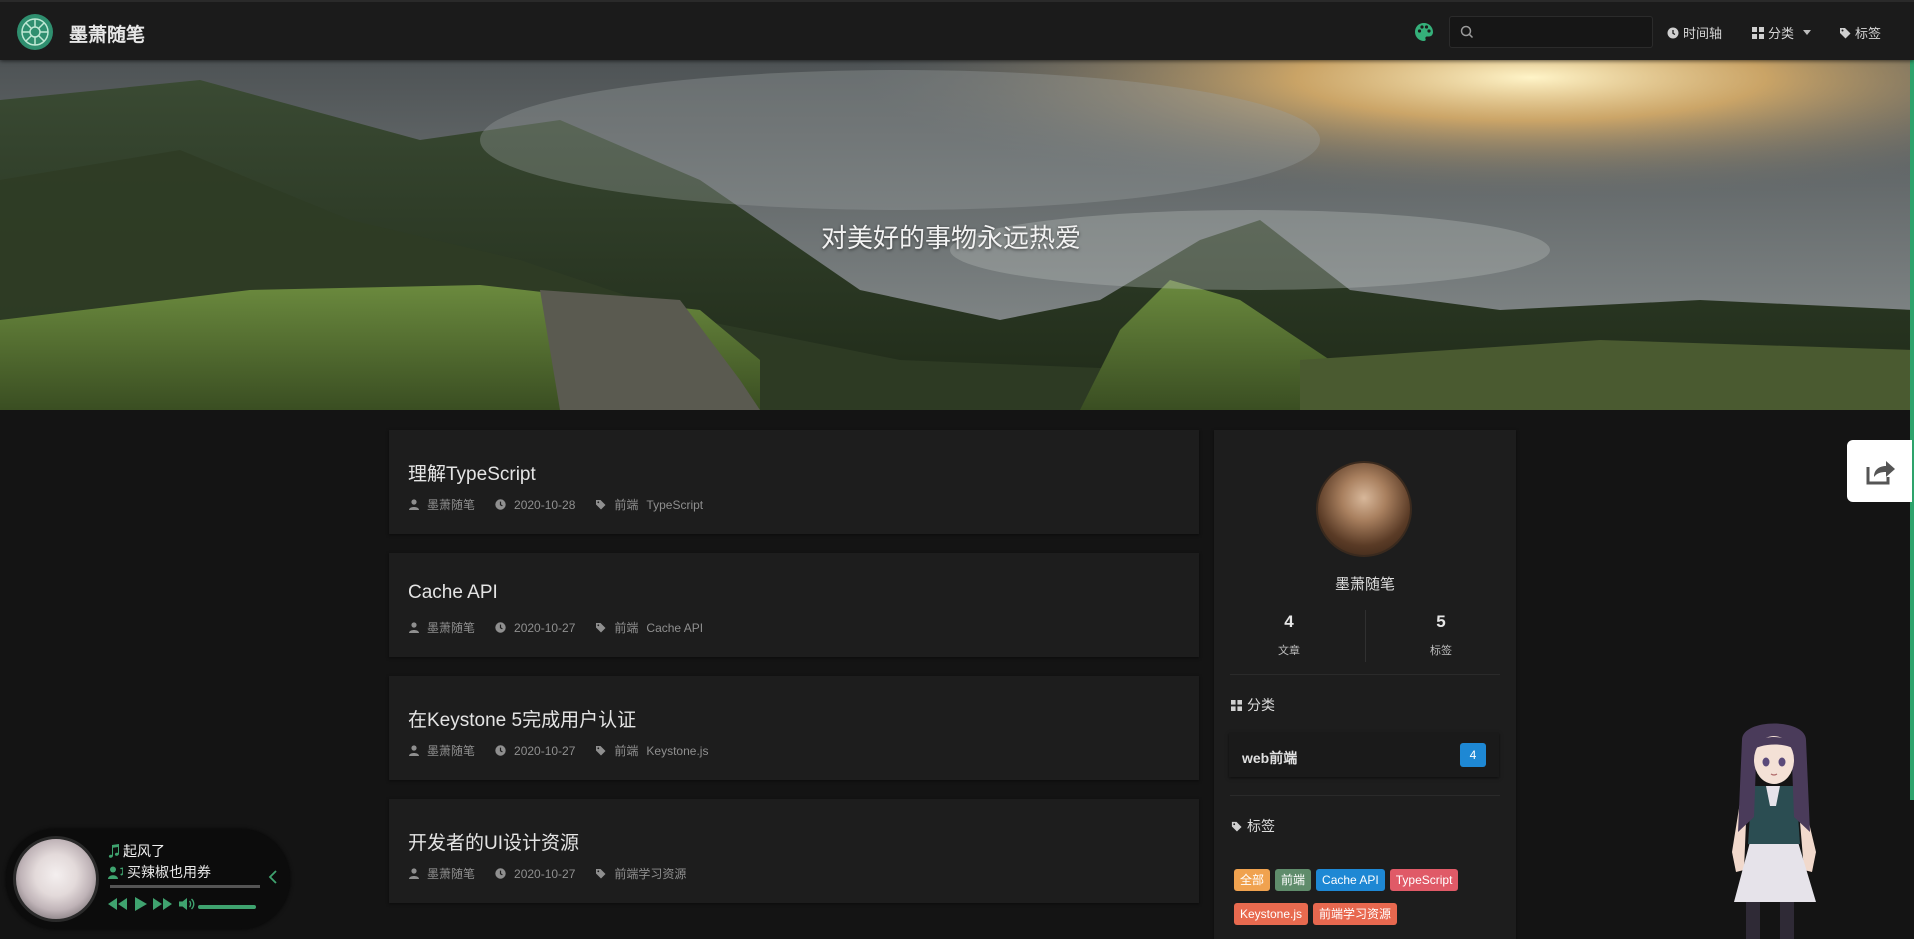  What do you see at coordinates (1467, 32) in the screenshot?
I see `search-icon` at bounding box center [1467, 32].